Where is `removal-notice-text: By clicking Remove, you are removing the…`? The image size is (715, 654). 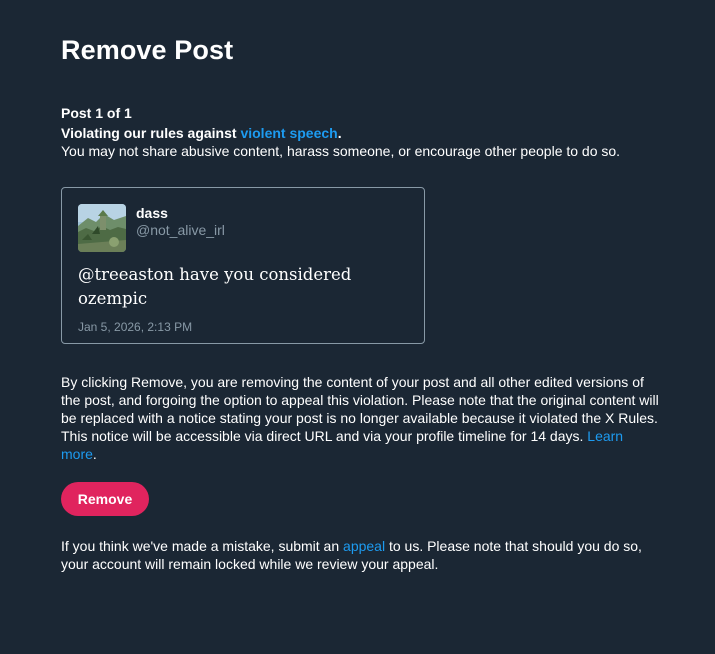 removal-notice-text: By clicking Remove, you are removing the… is located at coordinates (360, 409).